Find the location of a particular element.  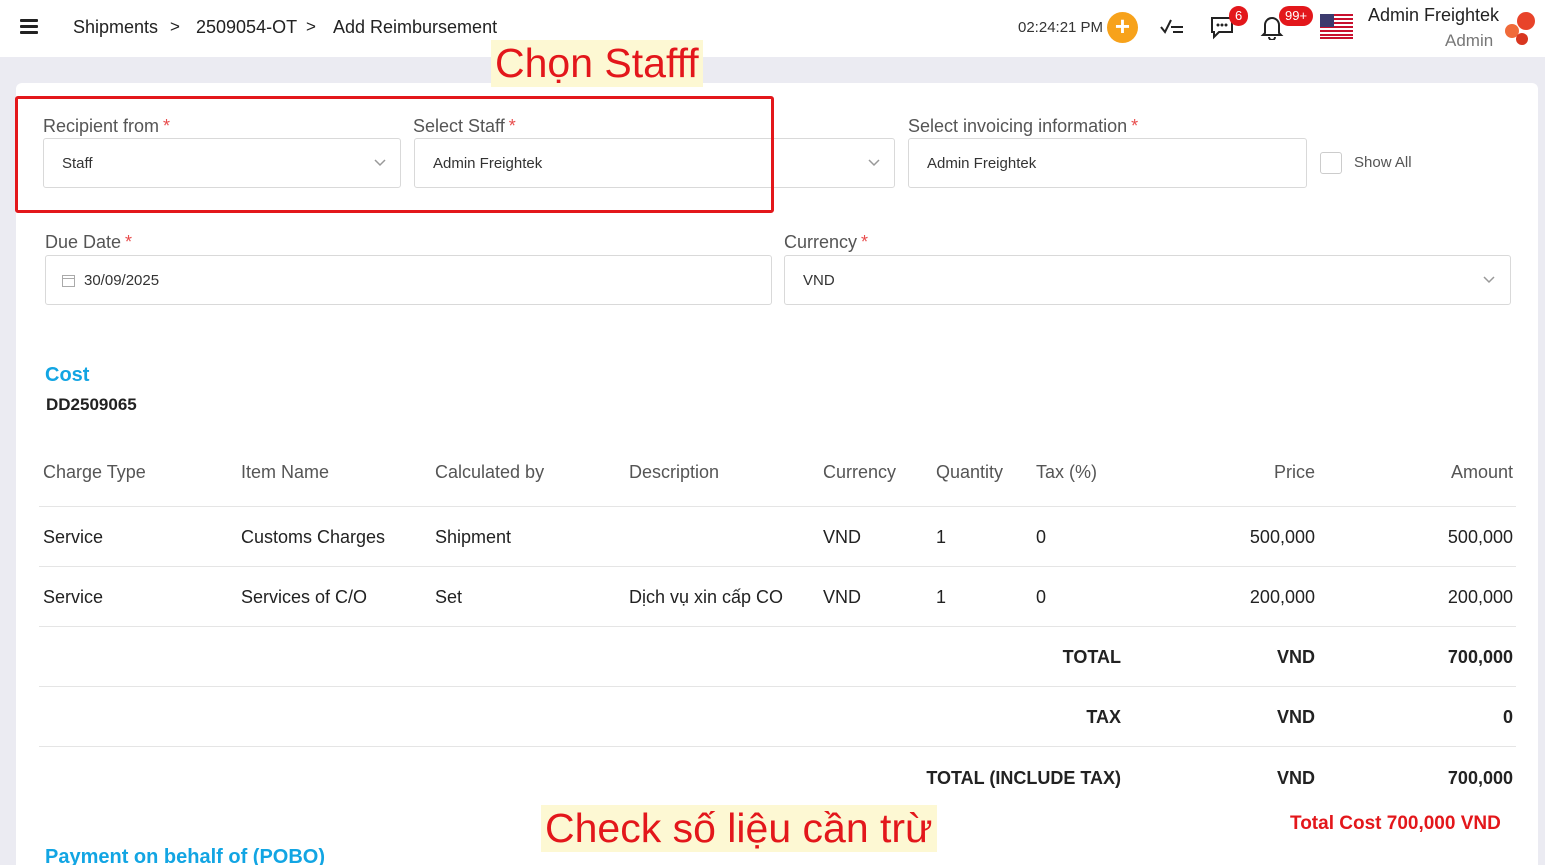

due-date-picker: 30/09/2025 is located at coordinates (408, 280).